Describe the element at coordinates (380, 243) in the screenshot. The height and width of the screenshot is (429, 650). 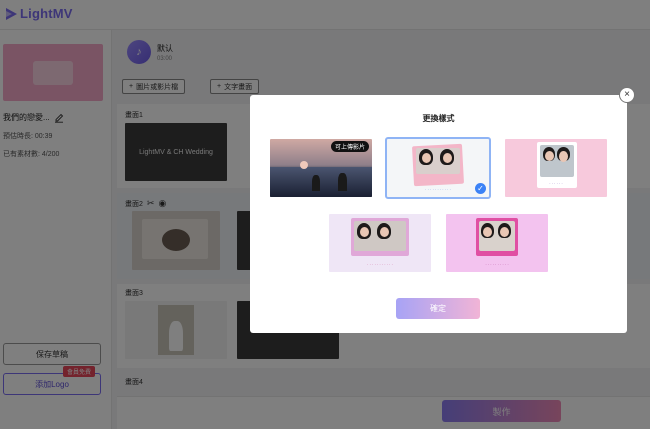
I see `style-option-4: · · · · · · · · · · ·` at that location.